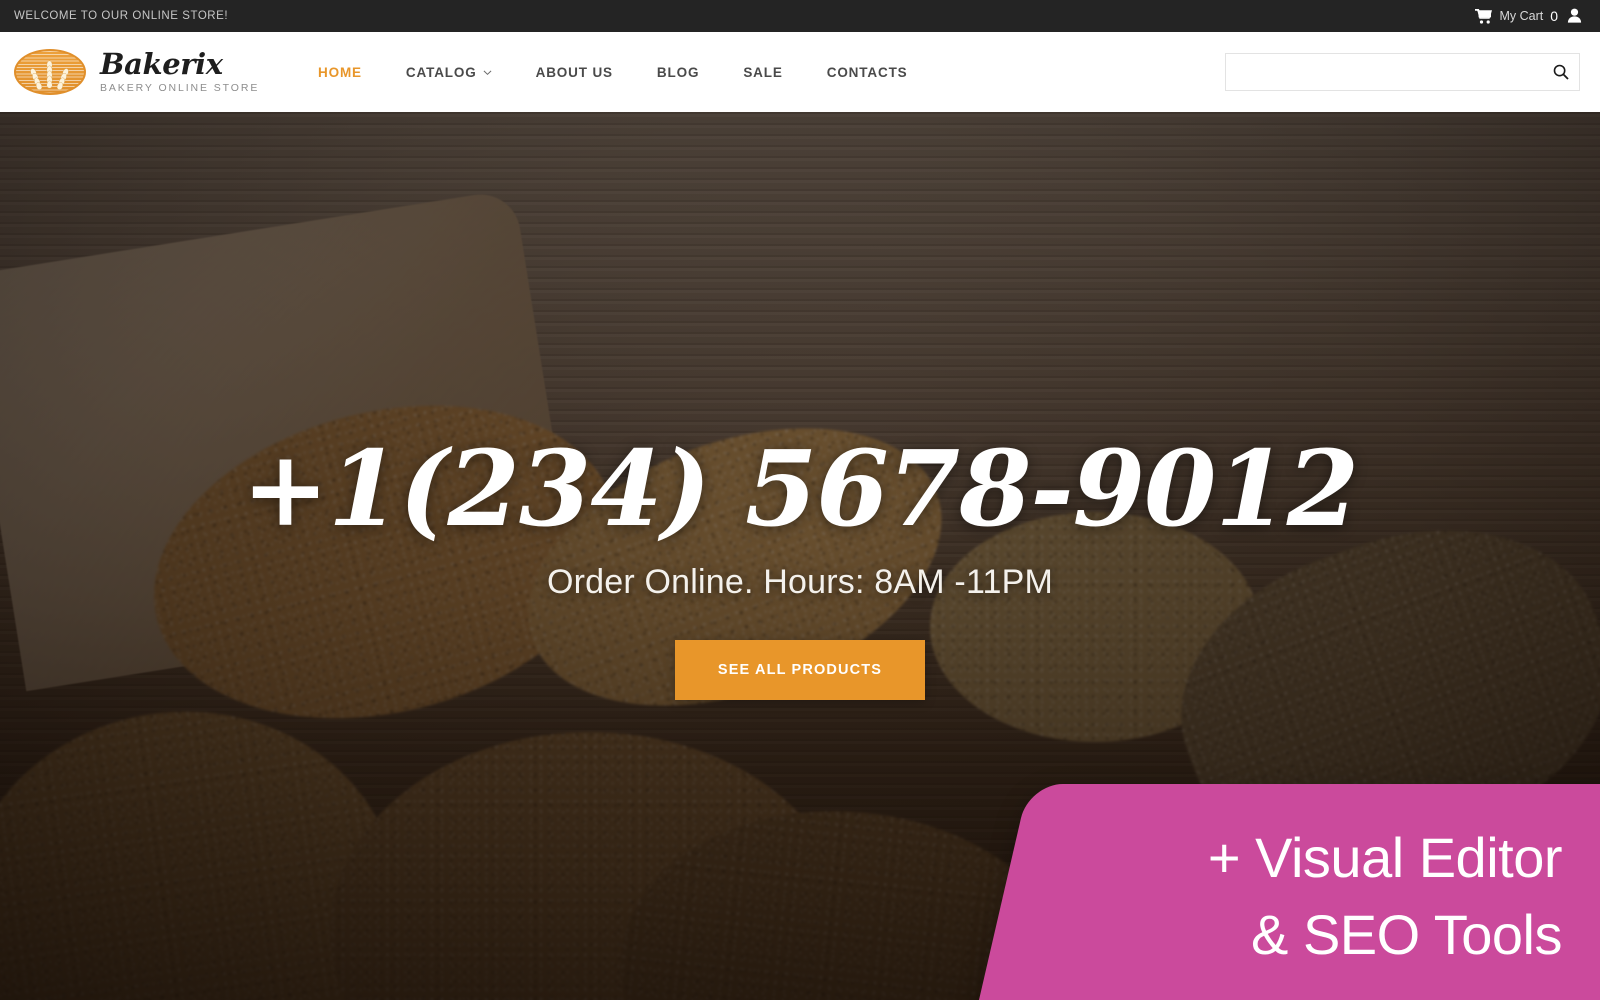  Describe the element at coordinates (1300, 892) in the screenshot. I see `promo-banner-content: + Visual Editor & SEO Tools` at that location.